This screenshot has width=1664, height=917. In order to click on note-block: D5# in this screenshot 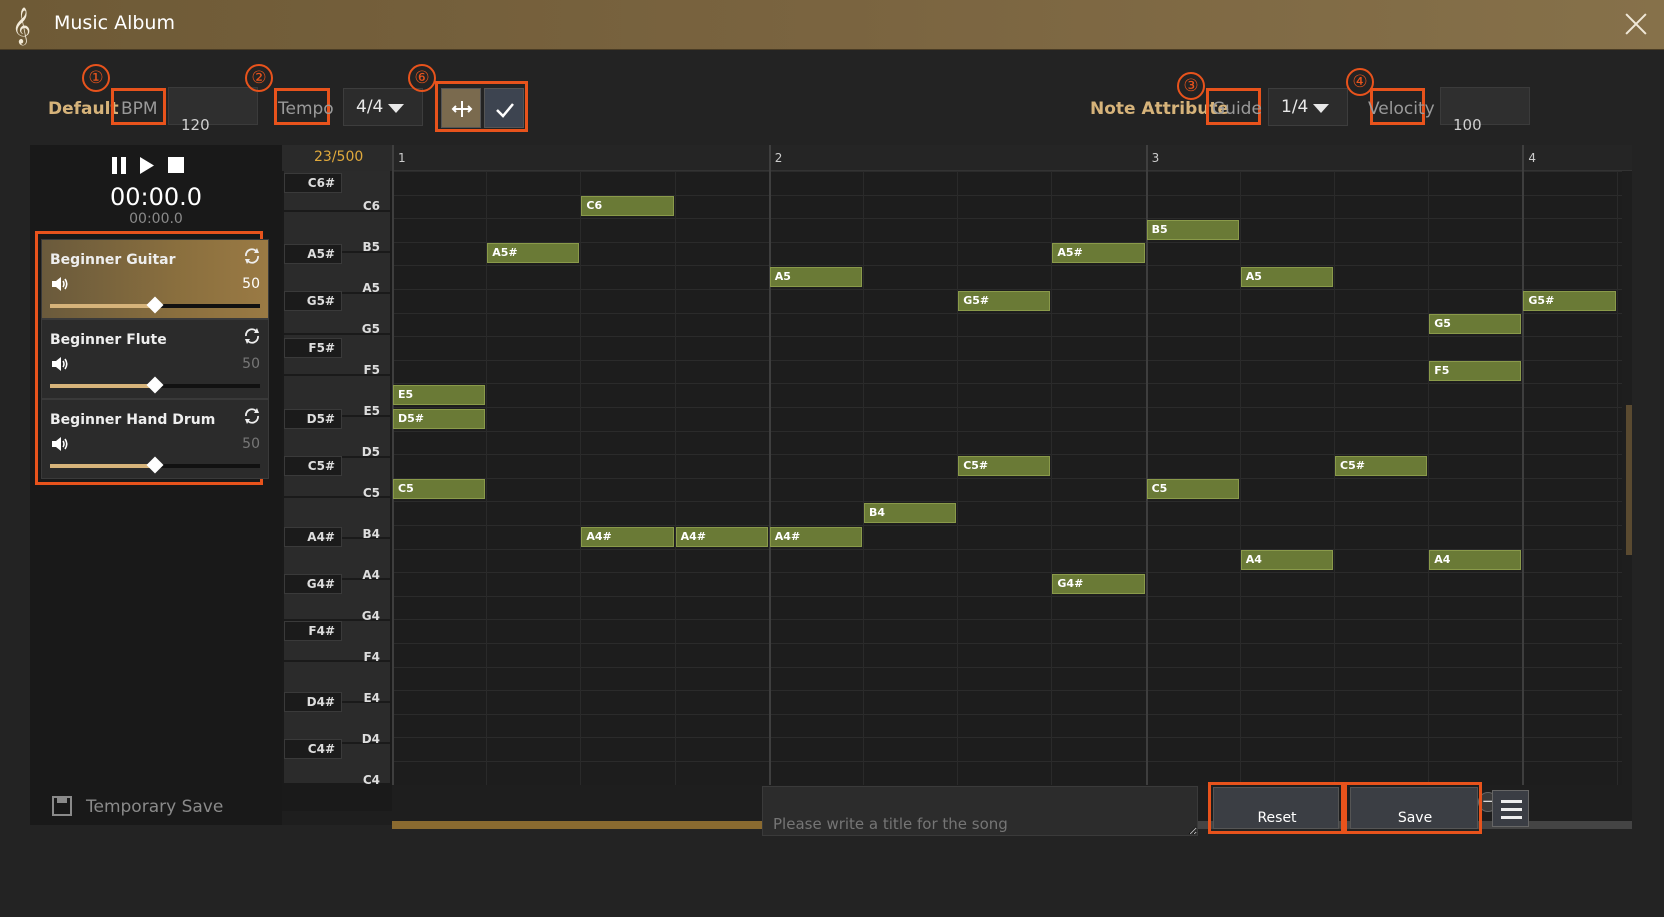, I will do `click(439, 418)`.